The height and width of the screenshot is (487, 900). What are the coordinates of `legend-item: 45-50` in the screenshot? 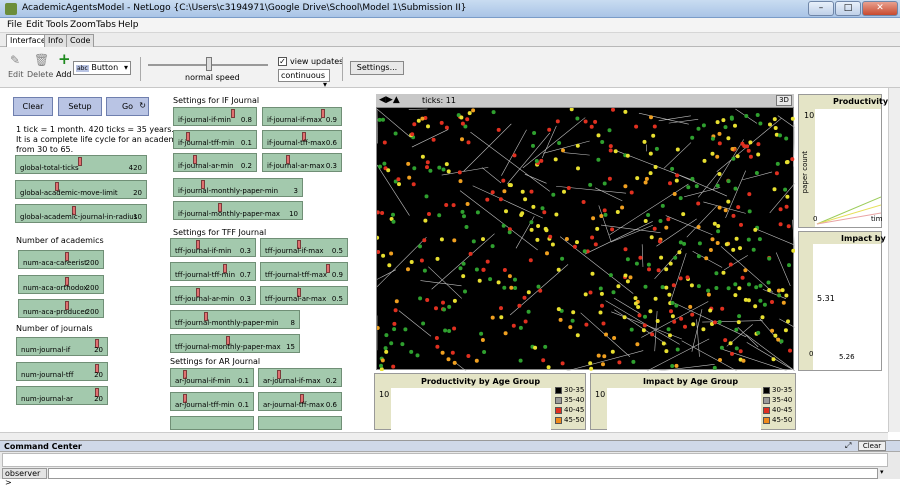 It's located at (570, 421).